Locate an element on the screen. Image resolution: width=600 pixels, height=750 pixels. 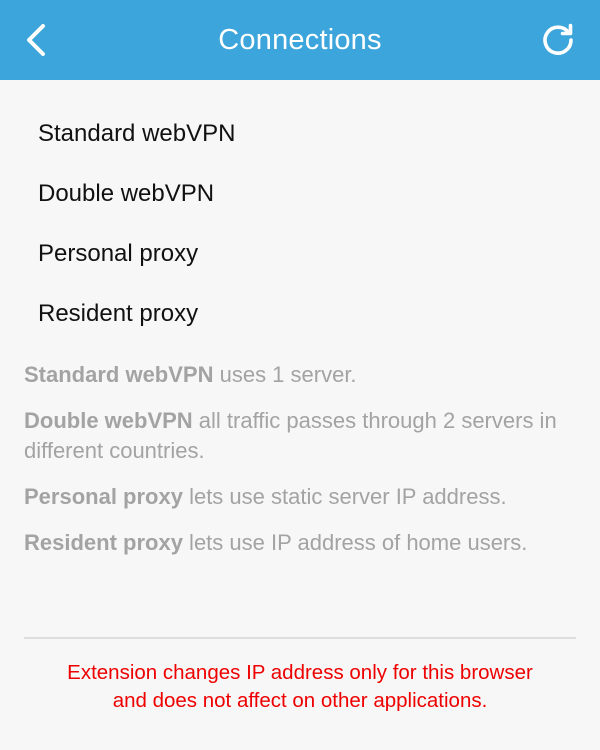
refresh-button is located at coordinates (558, 40).